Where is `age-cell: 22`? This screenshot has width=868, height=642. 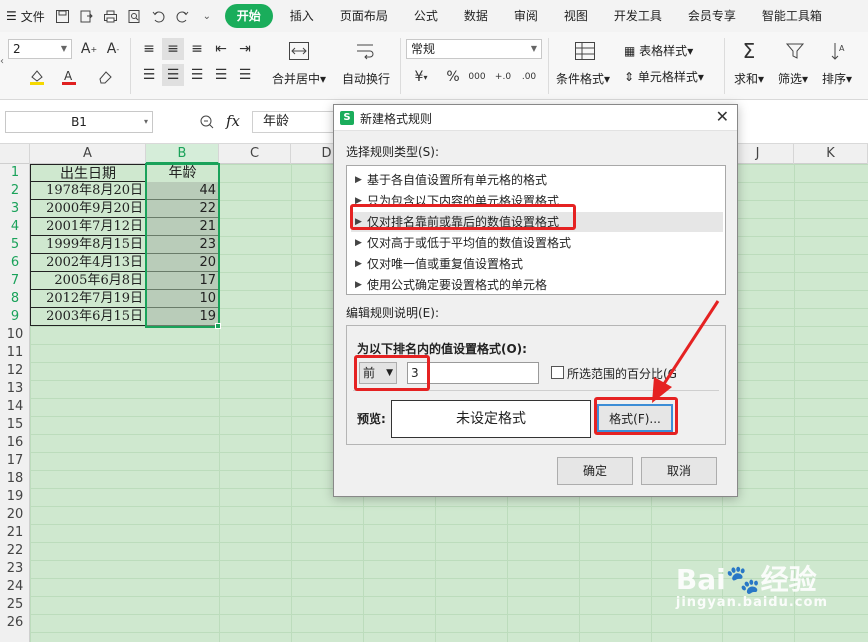 age-cell: 22 is located at coordinates (182, 209).